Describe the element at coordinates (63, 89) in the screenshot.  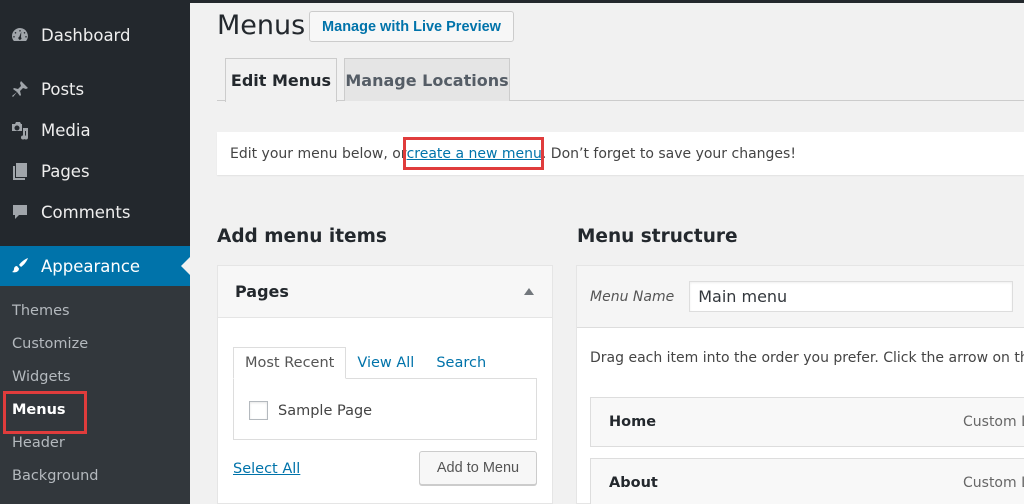
I see `sidebar-item-label: Posts` at that location.